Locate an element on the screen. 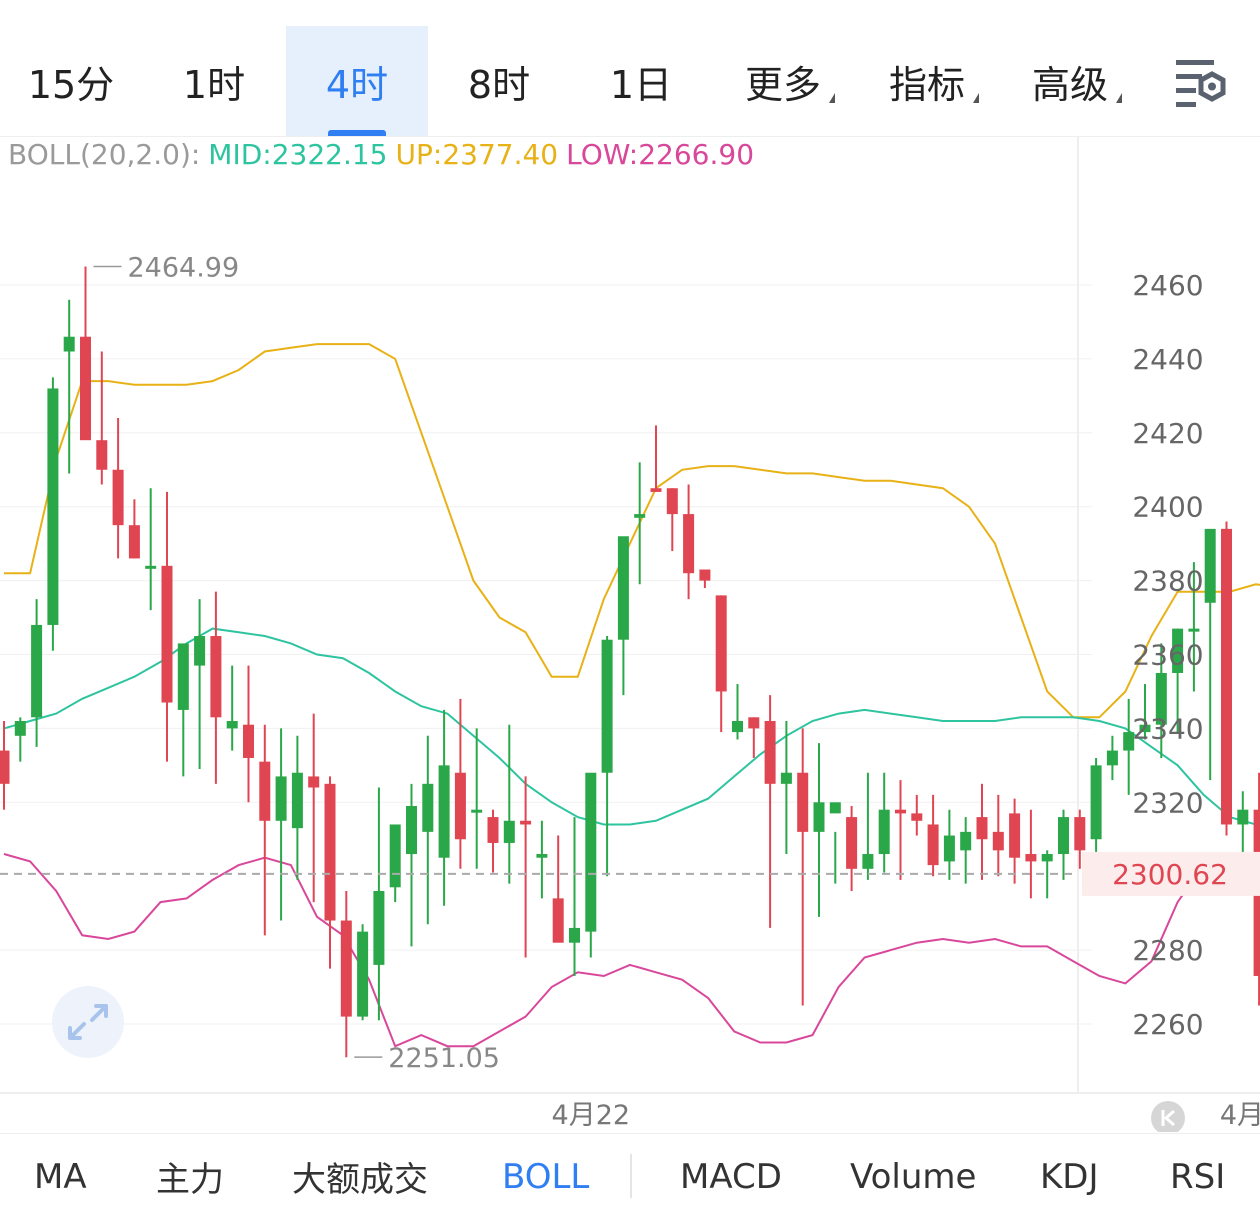  price-tick-label: 2380 is located at coordinates (1167, 581).